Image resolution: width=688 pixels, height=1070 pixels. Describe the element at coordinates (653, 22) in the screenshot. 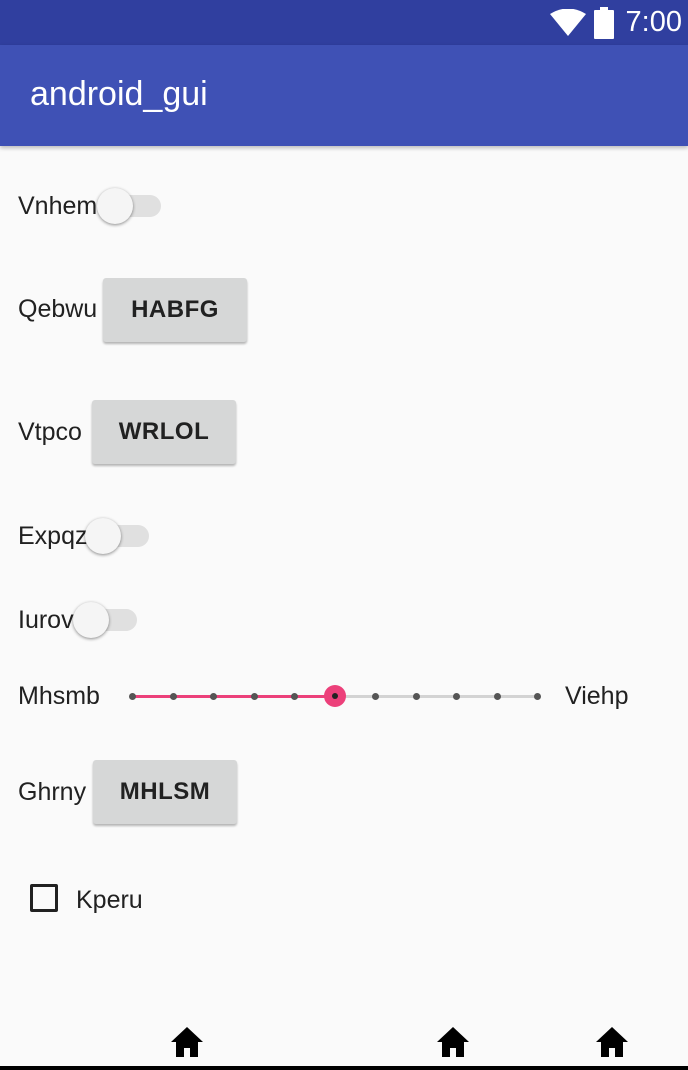

I see `status-time: 7:00` at that location.